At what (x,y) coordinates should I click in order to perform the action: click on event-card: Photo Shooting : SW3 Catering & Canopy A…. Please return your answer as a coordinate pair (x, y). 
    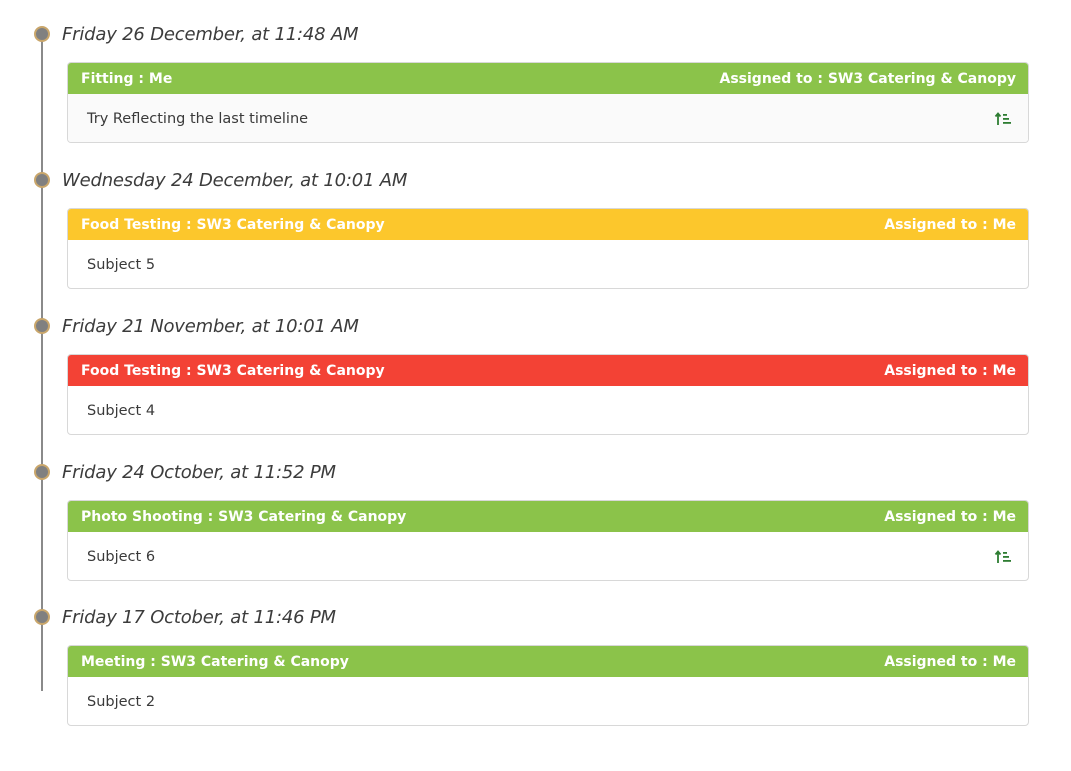
    Looking at the image, I should click on (548, 540).